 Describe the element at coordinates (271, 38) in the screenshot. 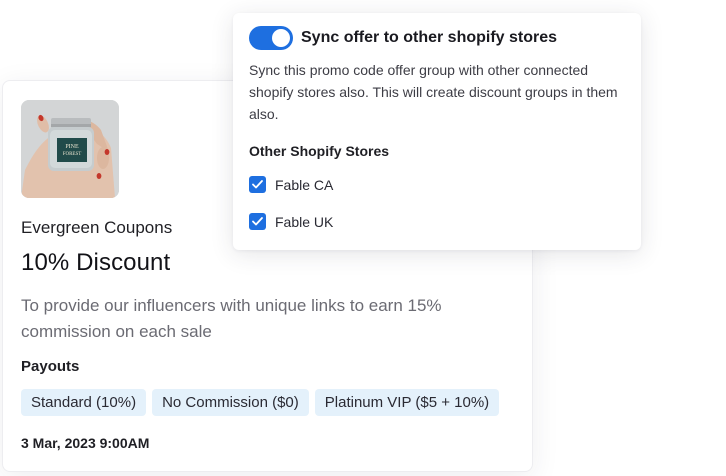

I see `sync-toggle` at that location.